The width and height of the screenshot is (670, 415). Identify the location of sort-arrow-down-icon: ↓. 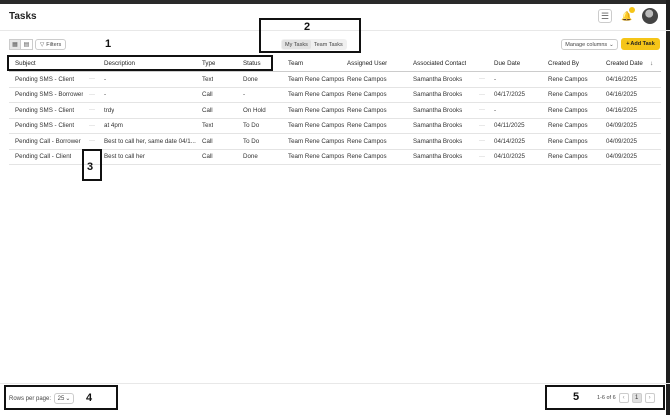
(651, 63).